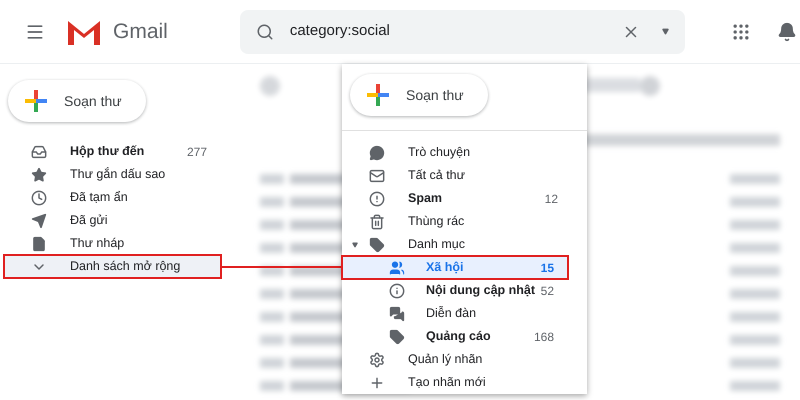 Image resolution: width=800 pixels, height=400 pixels. I want to click on clock-icon, so click(39, 198).